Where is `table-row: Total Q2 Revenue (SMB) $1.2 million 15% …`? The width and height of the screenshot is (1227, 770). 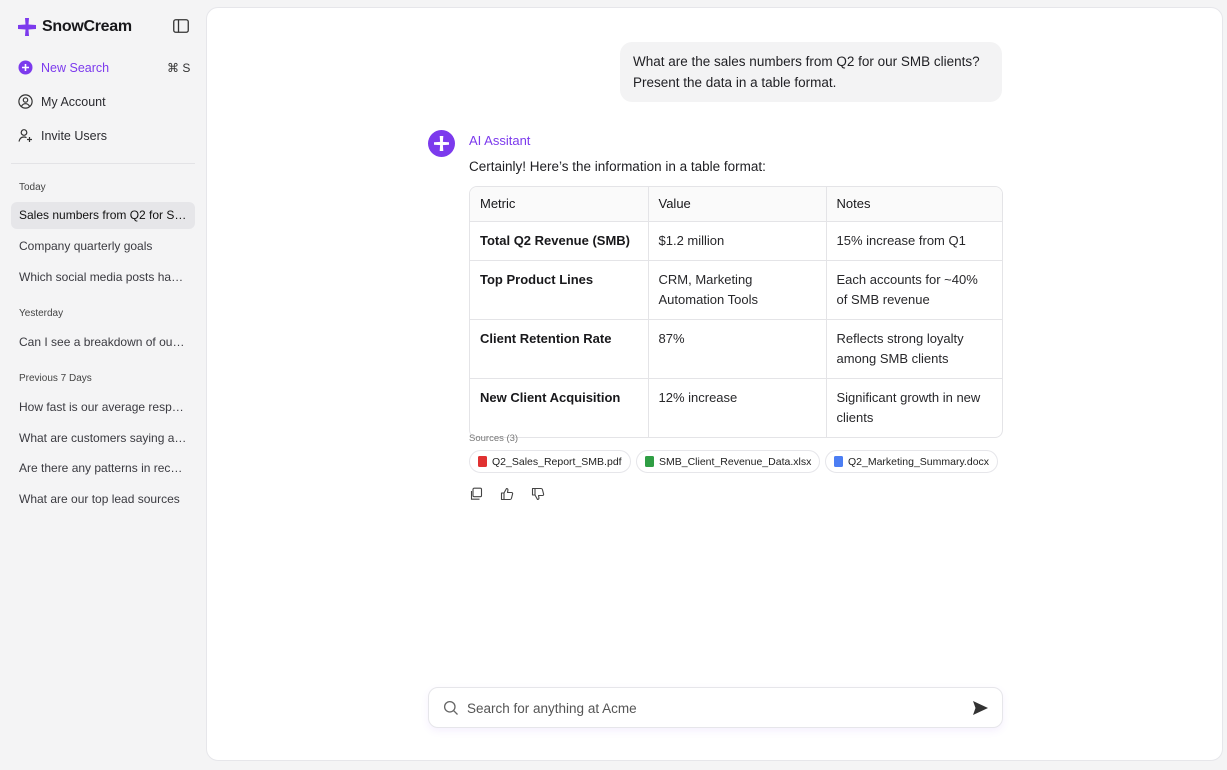 table-row: Total Q2 Revenue (SMB) $1.2 million 15% … is located at coordinates (736, 241).